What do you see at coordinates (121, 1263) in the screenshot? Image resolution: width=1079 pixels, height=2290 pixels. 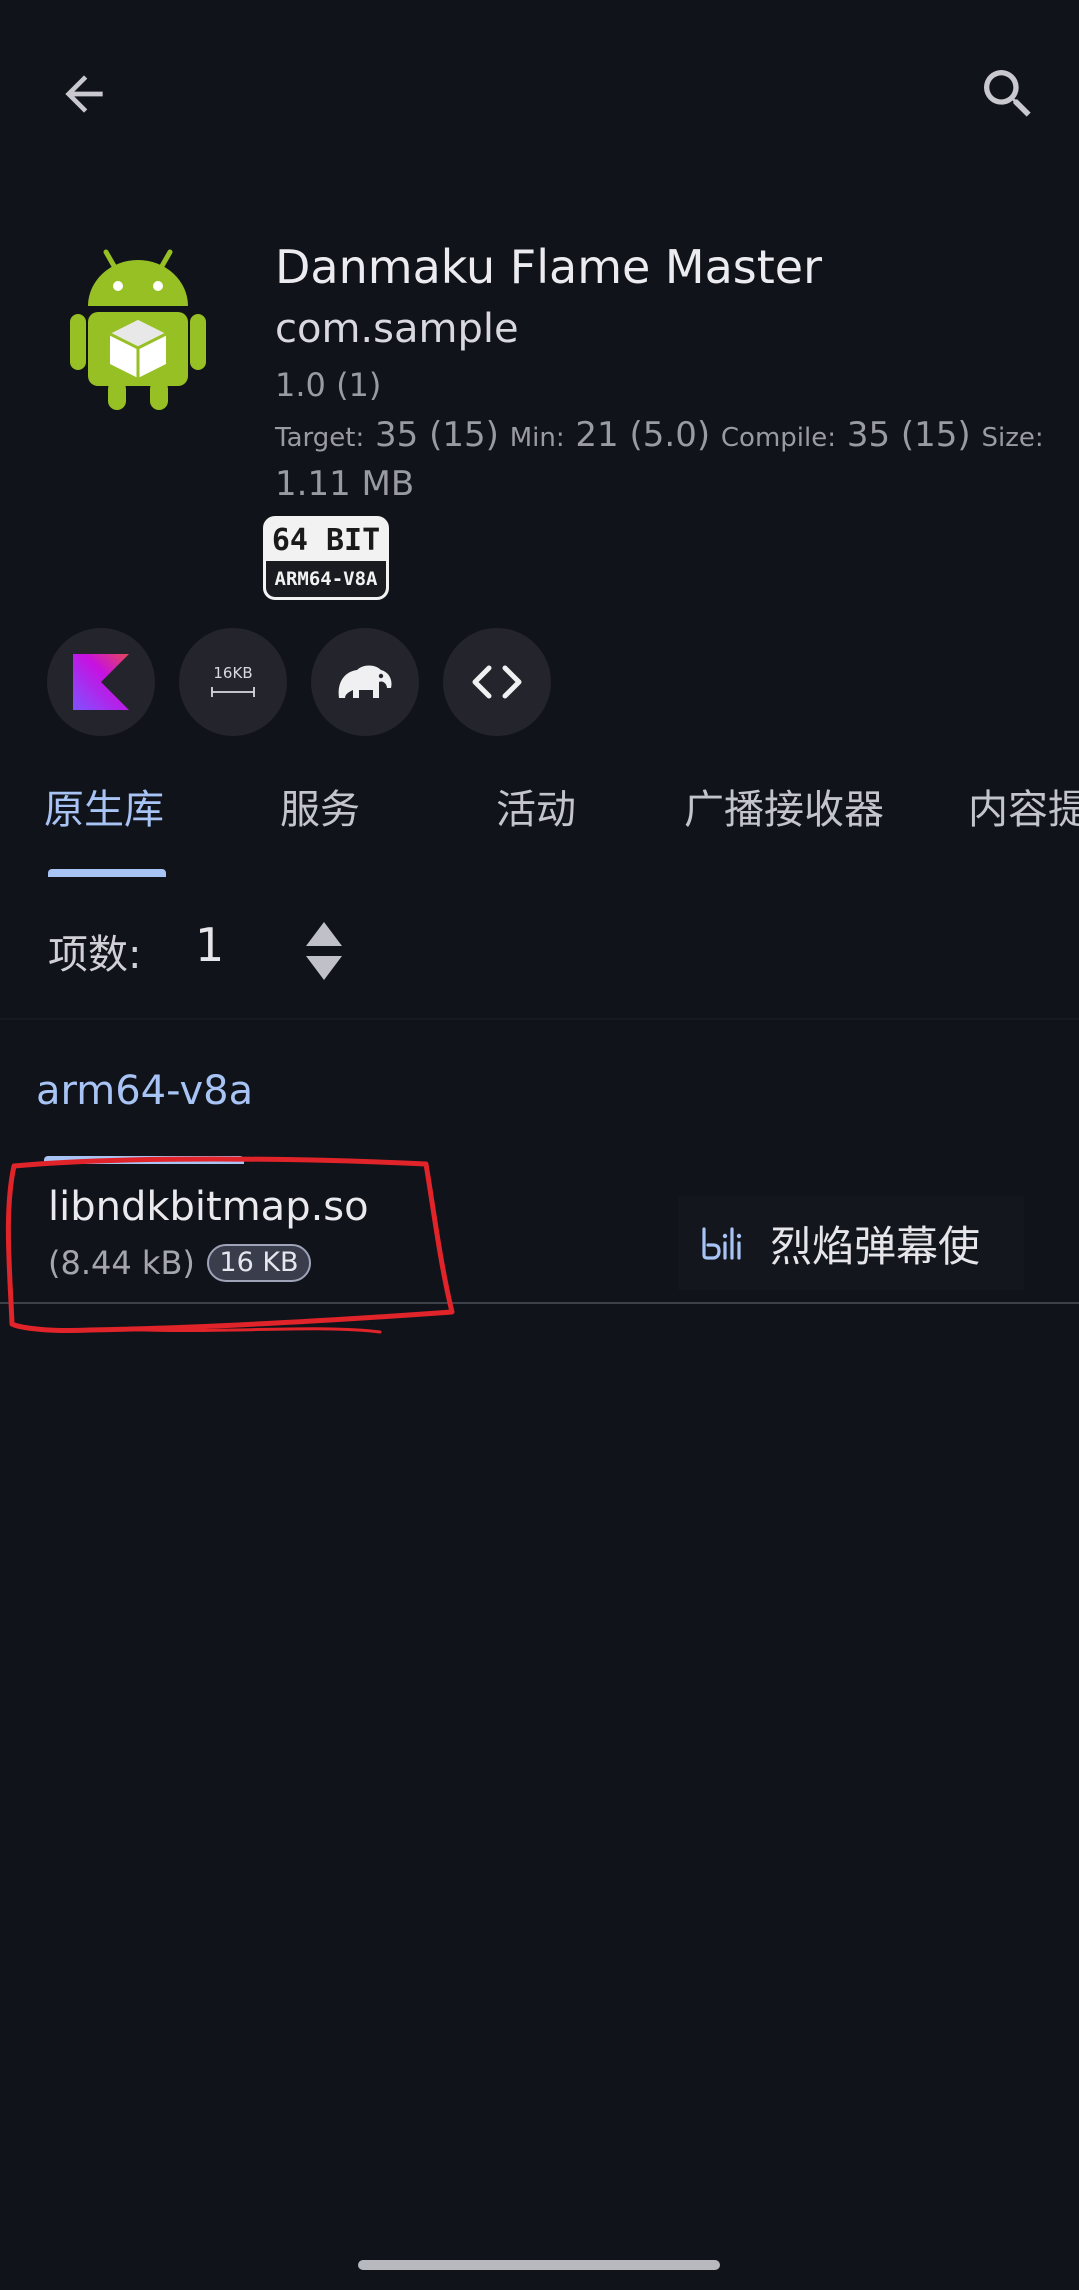 I see `library-size: (8.44 kB)` at bounding box center [121, 1263].